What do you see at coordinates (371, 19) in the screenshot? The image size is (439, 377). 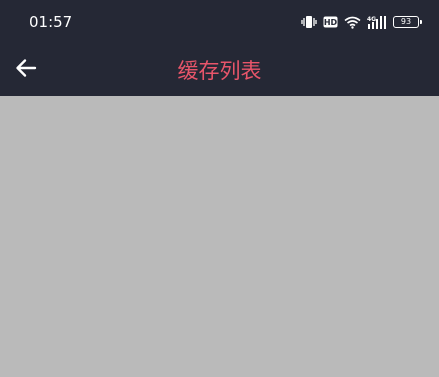 I see `network-label: 4G` at bounding box center [371, 19].